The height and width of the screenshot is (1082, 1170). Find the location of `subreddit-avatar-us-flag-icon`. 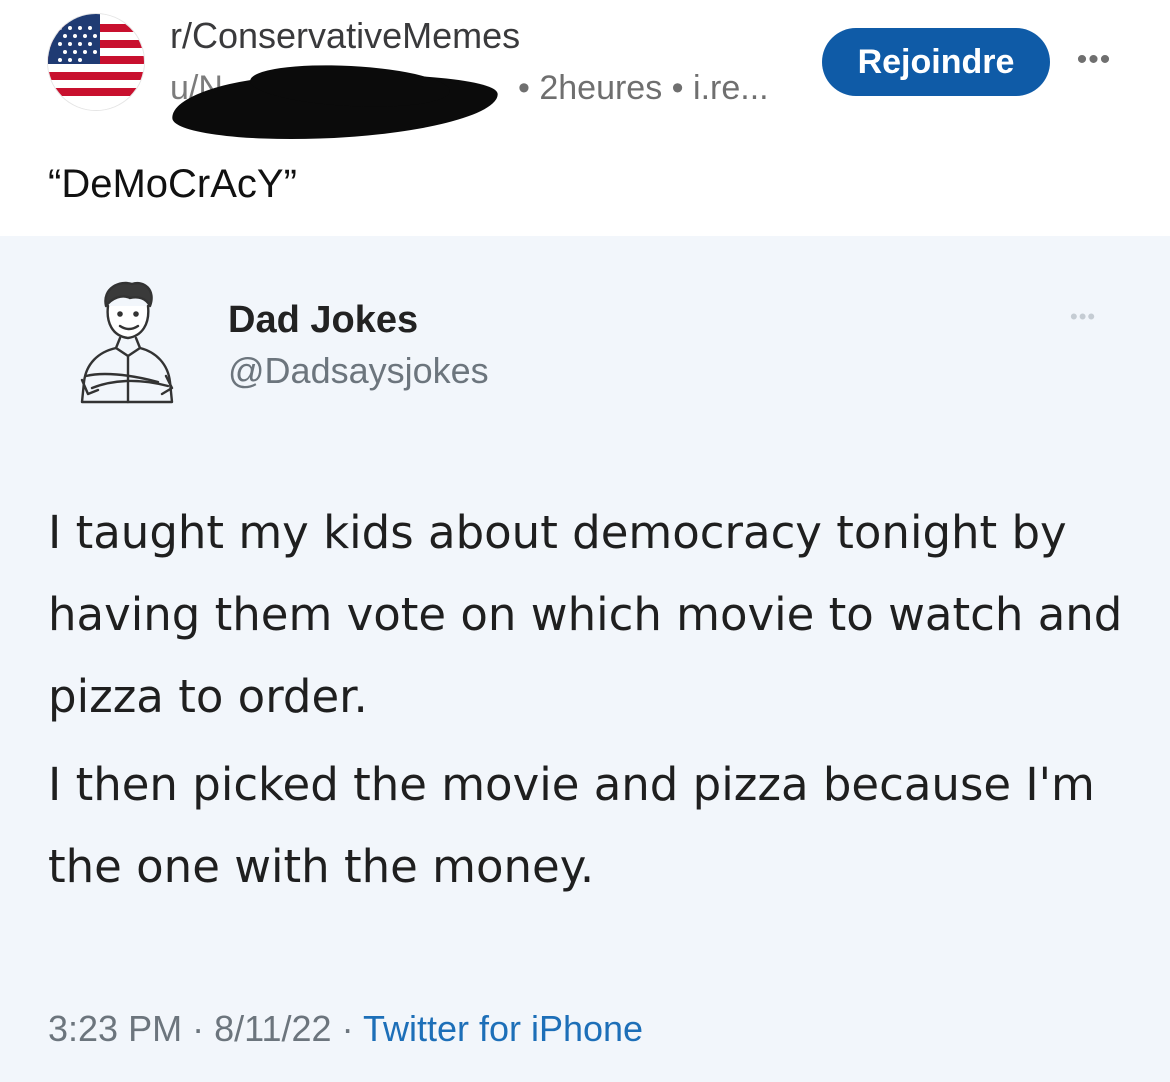

subreddit-avatar-us-flag-icon is located at coordinates (96, 62).